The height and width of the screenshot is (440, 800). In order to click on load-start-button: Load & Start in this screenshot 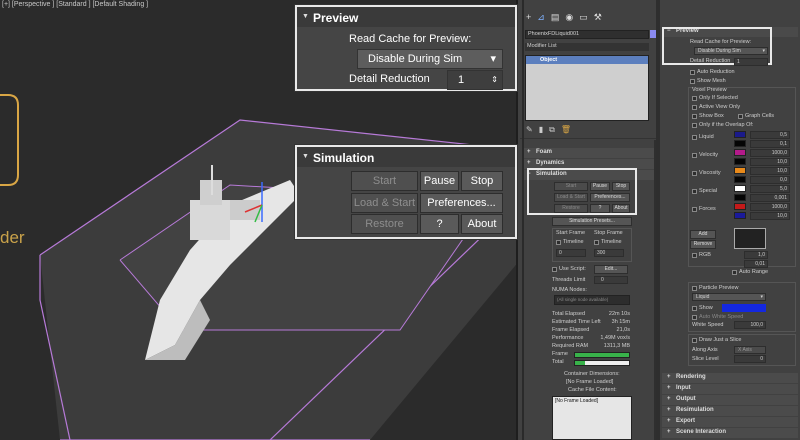, I will do `click(384, 203)`.